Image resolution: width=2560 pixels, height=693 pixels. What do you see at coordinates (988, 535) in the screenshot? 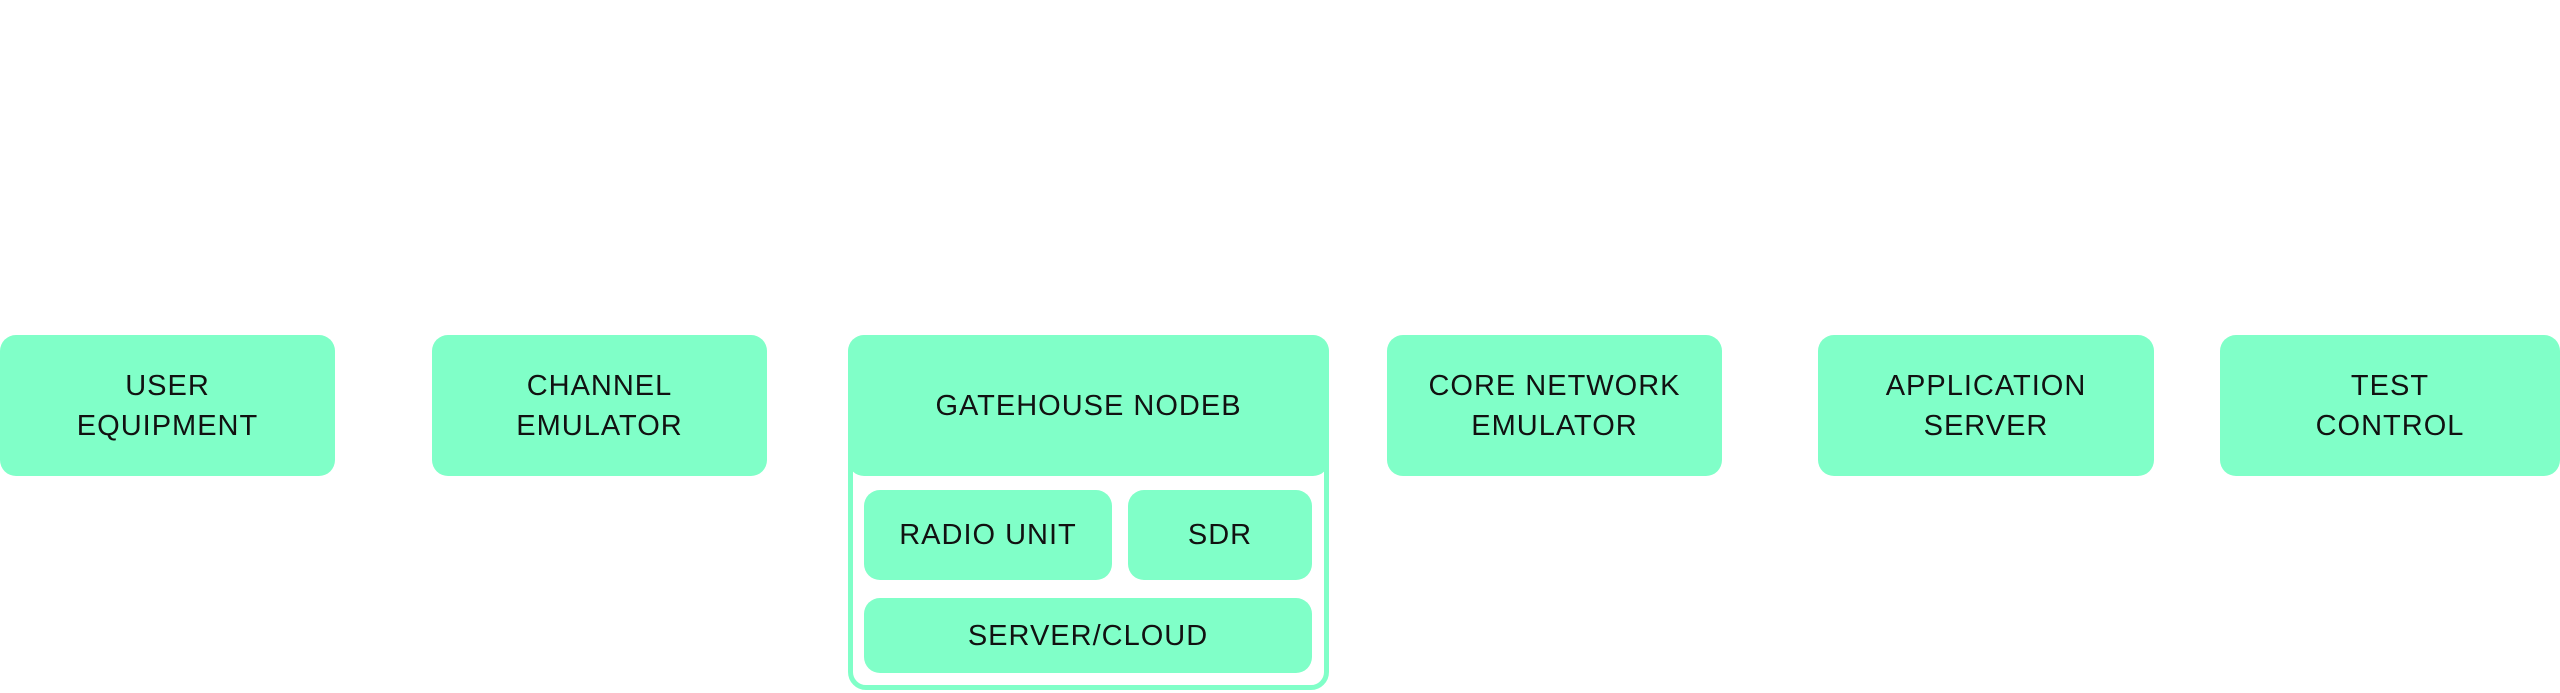
I see `radio-unit-block: RADIO UNIT` at bounding box center [988, 535].